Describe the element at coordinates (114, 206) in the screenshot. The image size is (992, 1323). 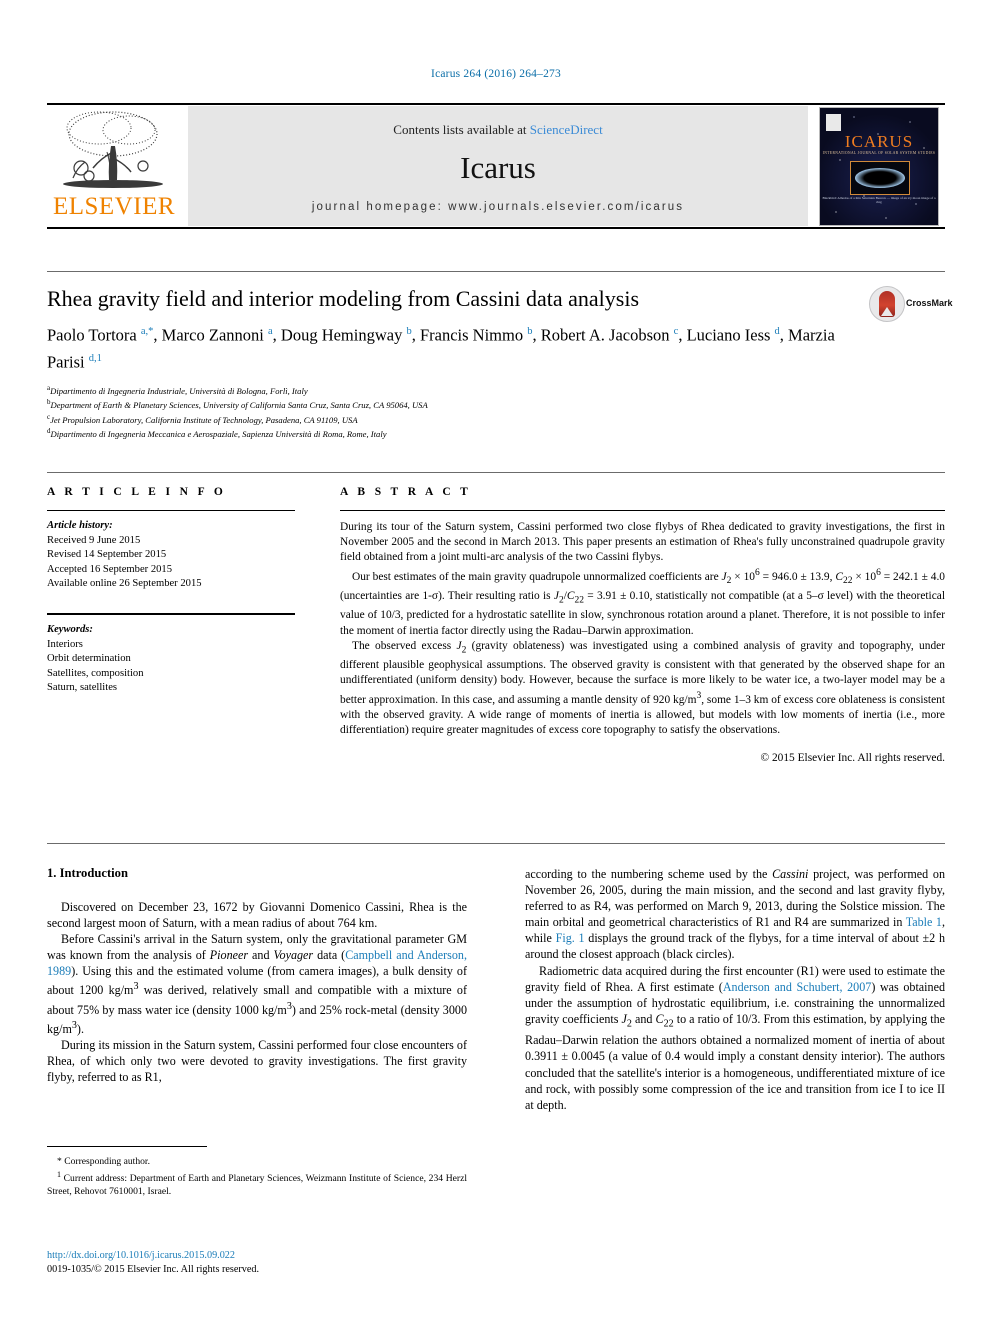
I see `elsevier-wordmark: ELSEVIER` at that location.